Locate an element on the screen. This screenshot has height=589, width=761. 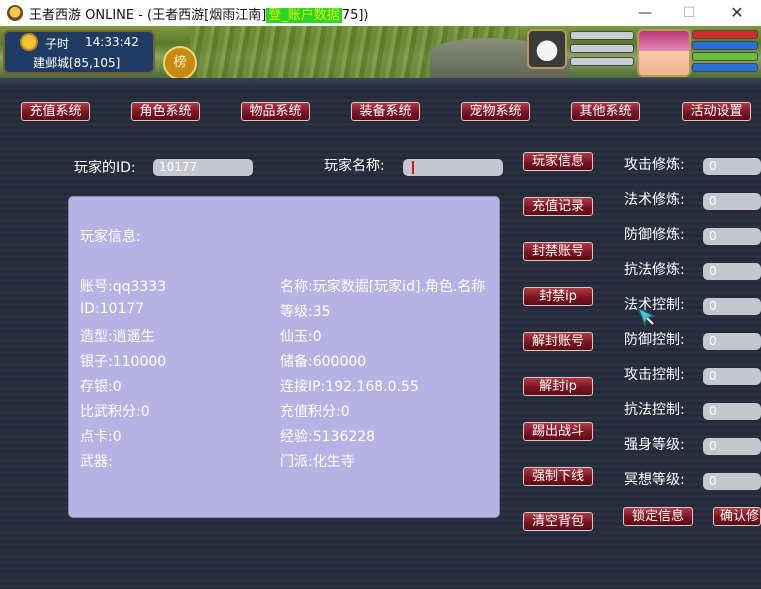
info-deposit: 存银:0 is located at coordinates (101, 387).